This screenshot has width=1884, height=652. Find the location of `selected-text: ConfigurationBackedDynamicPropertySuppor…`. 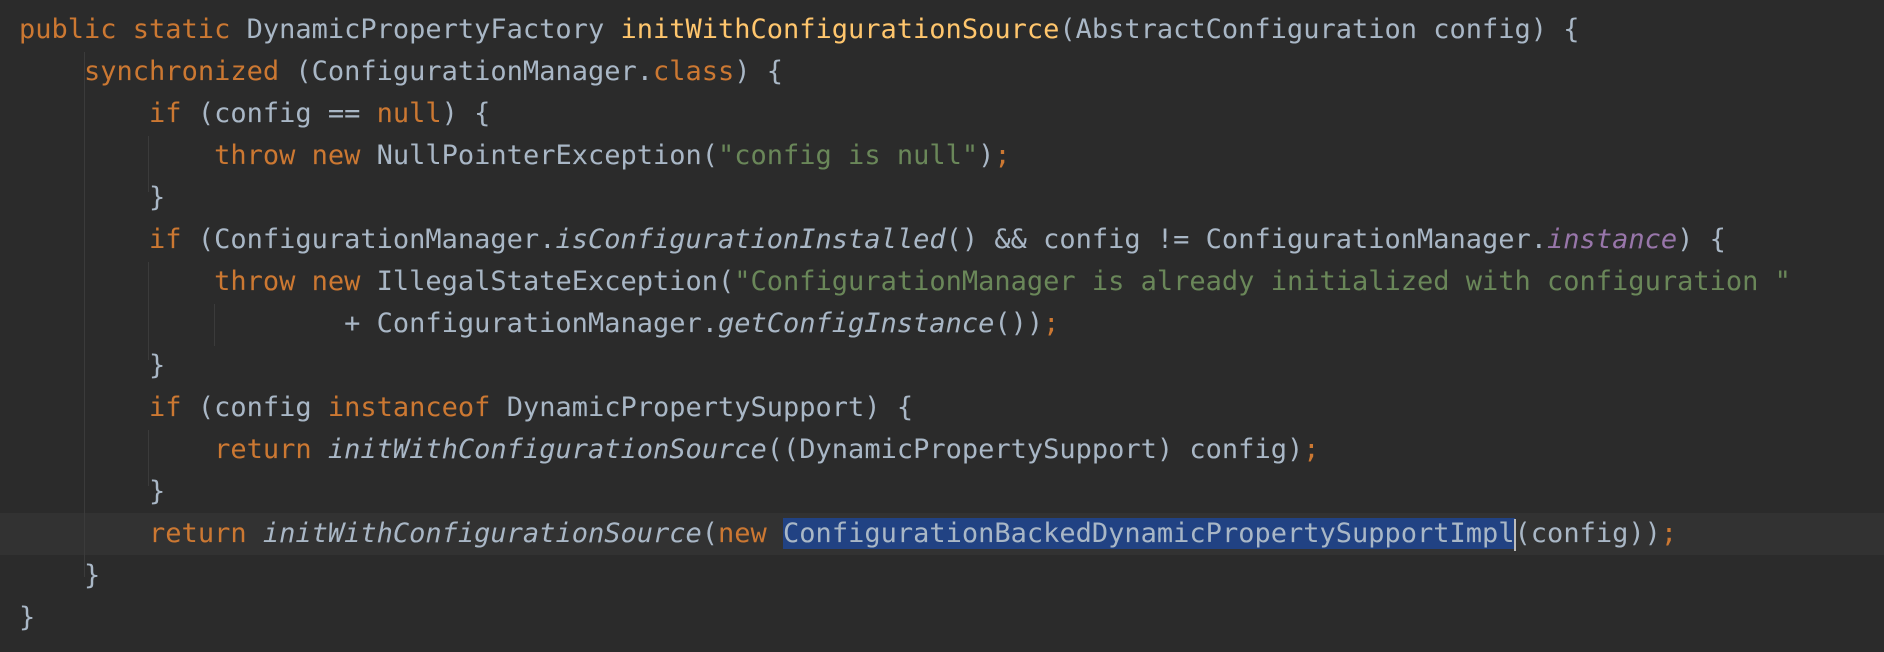

selected-text: ConfigurationBackedDynamicPropertySuppor… is located at coordinates (1149, 533).